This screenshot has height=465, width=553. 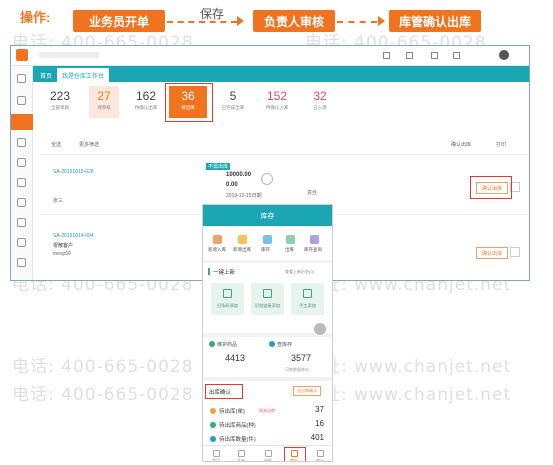 What do you see at coordinates (213, 411) in the screenshot?
I see `order-dot-icon` at bounding box center [213, 411].